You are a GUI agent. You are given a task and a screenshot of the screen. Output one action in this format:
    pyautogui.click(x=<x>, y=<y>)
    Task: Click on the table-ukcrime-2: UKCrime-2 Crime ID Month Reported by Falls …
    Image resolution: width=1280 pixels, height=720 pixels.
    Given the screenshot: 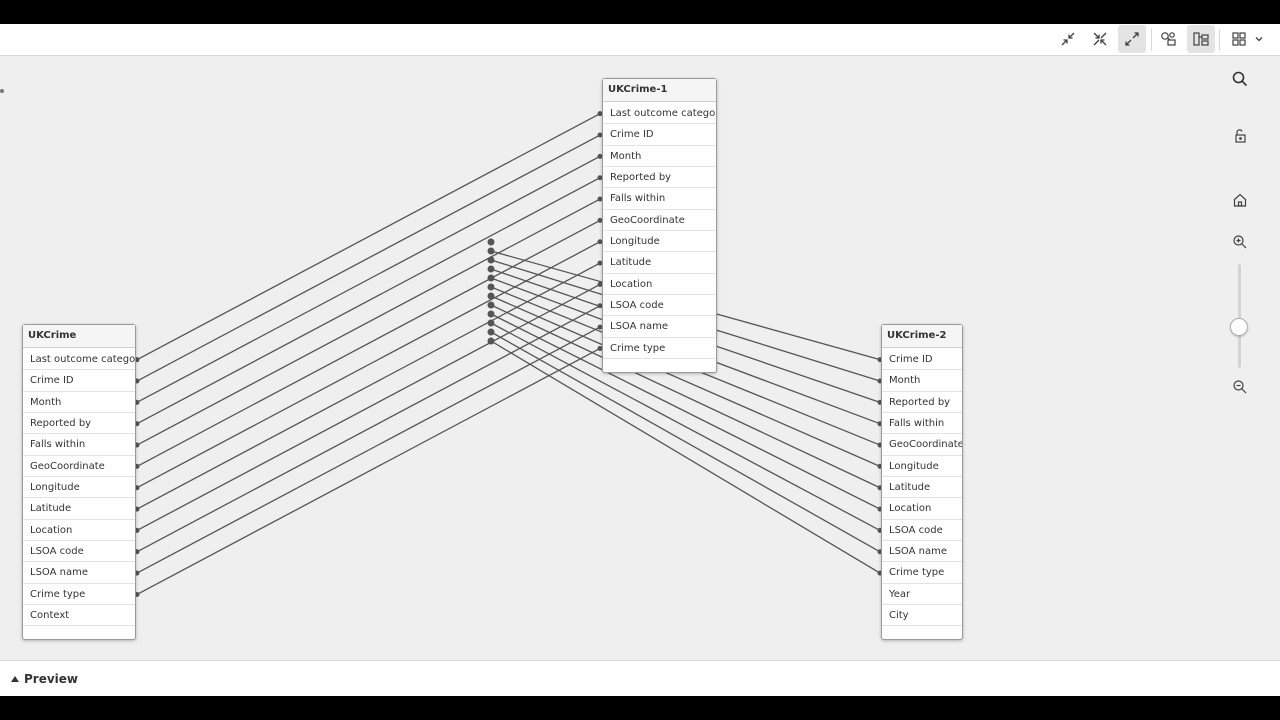 What is the action you would take?
    pyautogui.click(x=922, y=482)
    